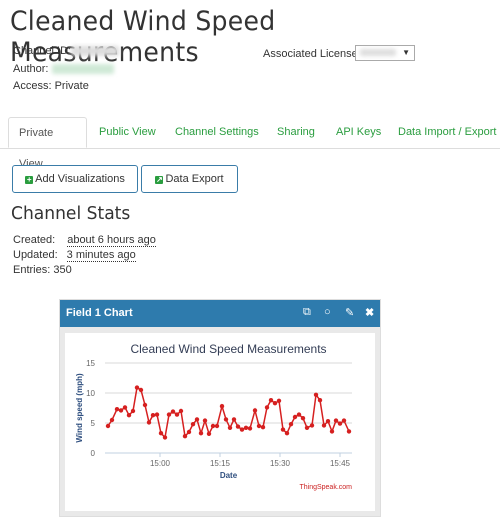 The image size is (500, 527). What do you see at coordinates (325, 487) in the screenshot?
I see `chart-credit: ThingSpeak.com` at bounding box center [325, 487].